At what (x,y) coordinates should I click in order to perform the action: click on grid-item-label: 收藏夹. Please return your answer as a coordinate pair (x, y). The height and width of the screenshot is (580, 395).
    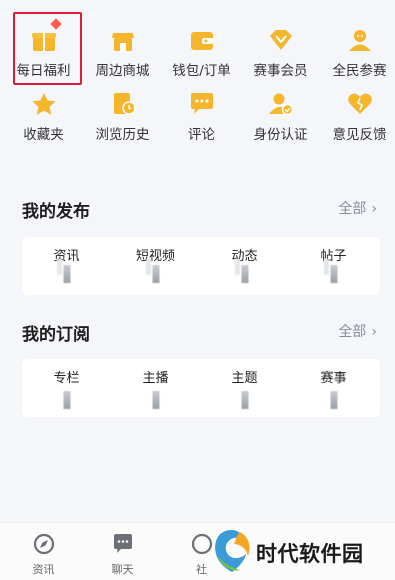
    Looking at the image, I should click on (43, 135).